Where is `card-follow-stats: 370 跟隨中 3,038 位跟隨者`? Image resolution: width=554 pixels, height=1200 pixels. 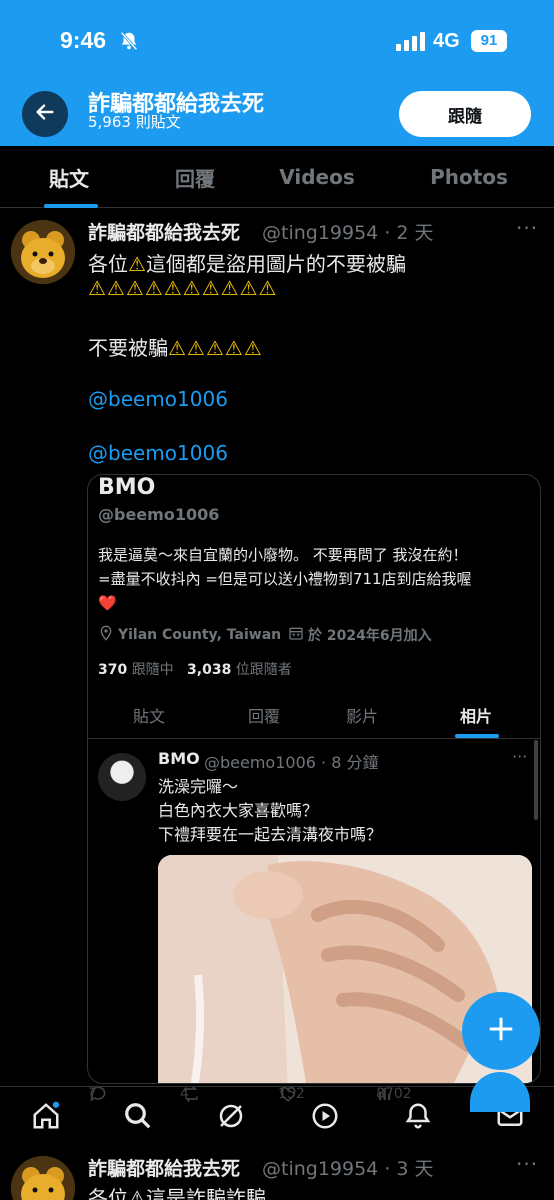
card-follow-stats: 370 跟隨中 3,038 位跟隨者 is located at coordinates (195, 669).